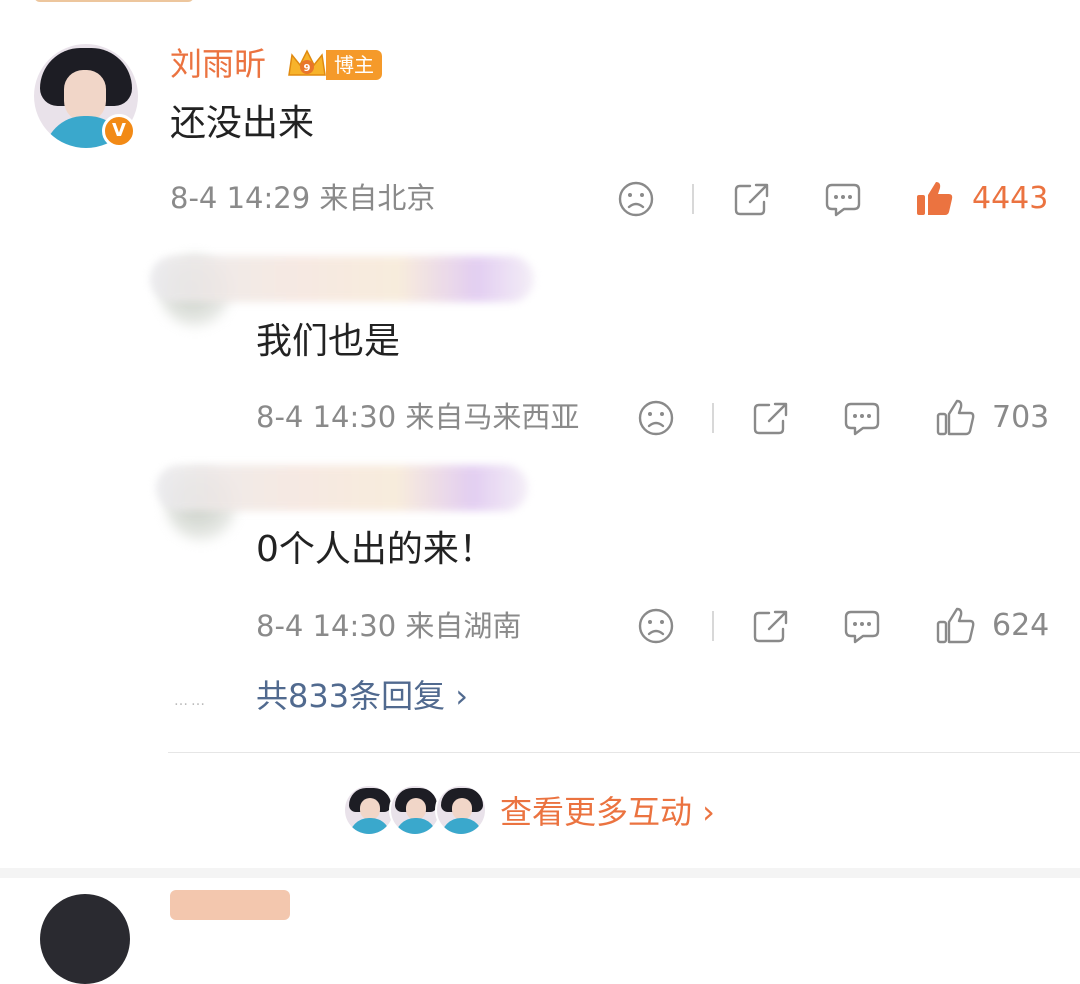 Image resolution: width=1080 pixels, height=984 pixels. I want to click on reply-text: 我们也是, so click(328, 341).